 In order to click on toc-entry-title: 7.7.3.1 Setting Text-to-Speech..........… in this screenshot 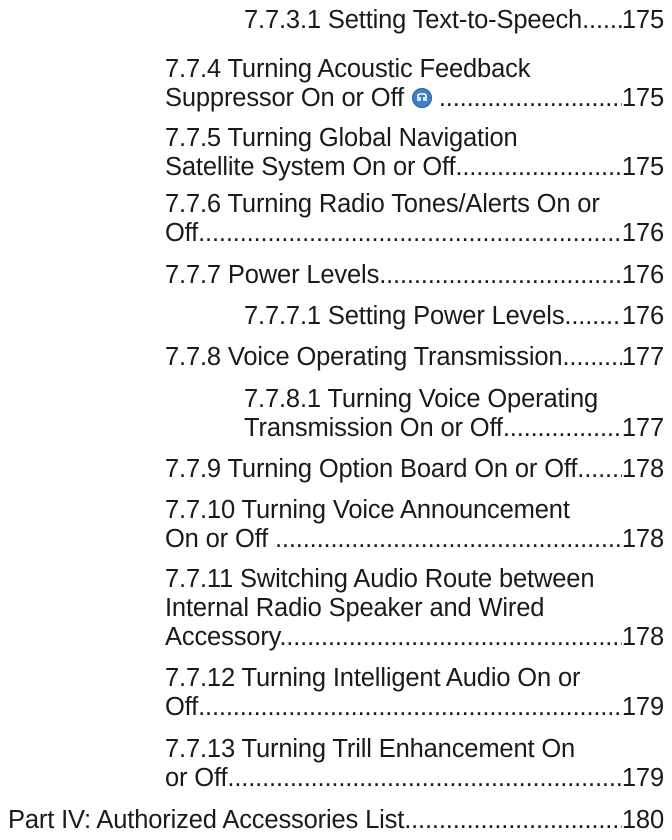, I will do `click(433, 20)`.